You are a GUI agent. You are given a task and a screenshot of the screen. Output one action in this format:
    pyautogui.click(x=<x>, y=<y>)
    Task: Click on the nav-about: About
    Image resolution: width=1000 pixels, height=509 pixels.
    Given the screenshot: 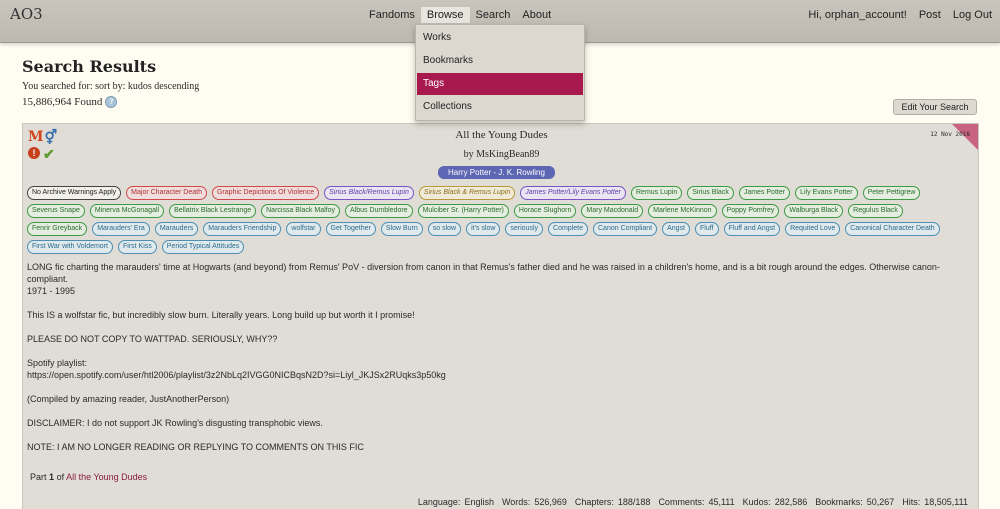 What is the action you would take?
    pyautogui.click(x=536, y=15)
    